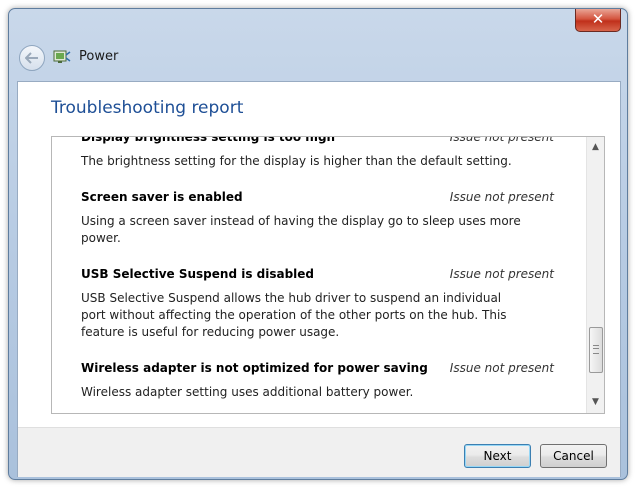 This screenshot has height=490, width=640. What do you see at coordinates (595, 275) in the screenshot?
I see `vertical-scrollbar: ▲ ▼` at bounding box center [595, 275].